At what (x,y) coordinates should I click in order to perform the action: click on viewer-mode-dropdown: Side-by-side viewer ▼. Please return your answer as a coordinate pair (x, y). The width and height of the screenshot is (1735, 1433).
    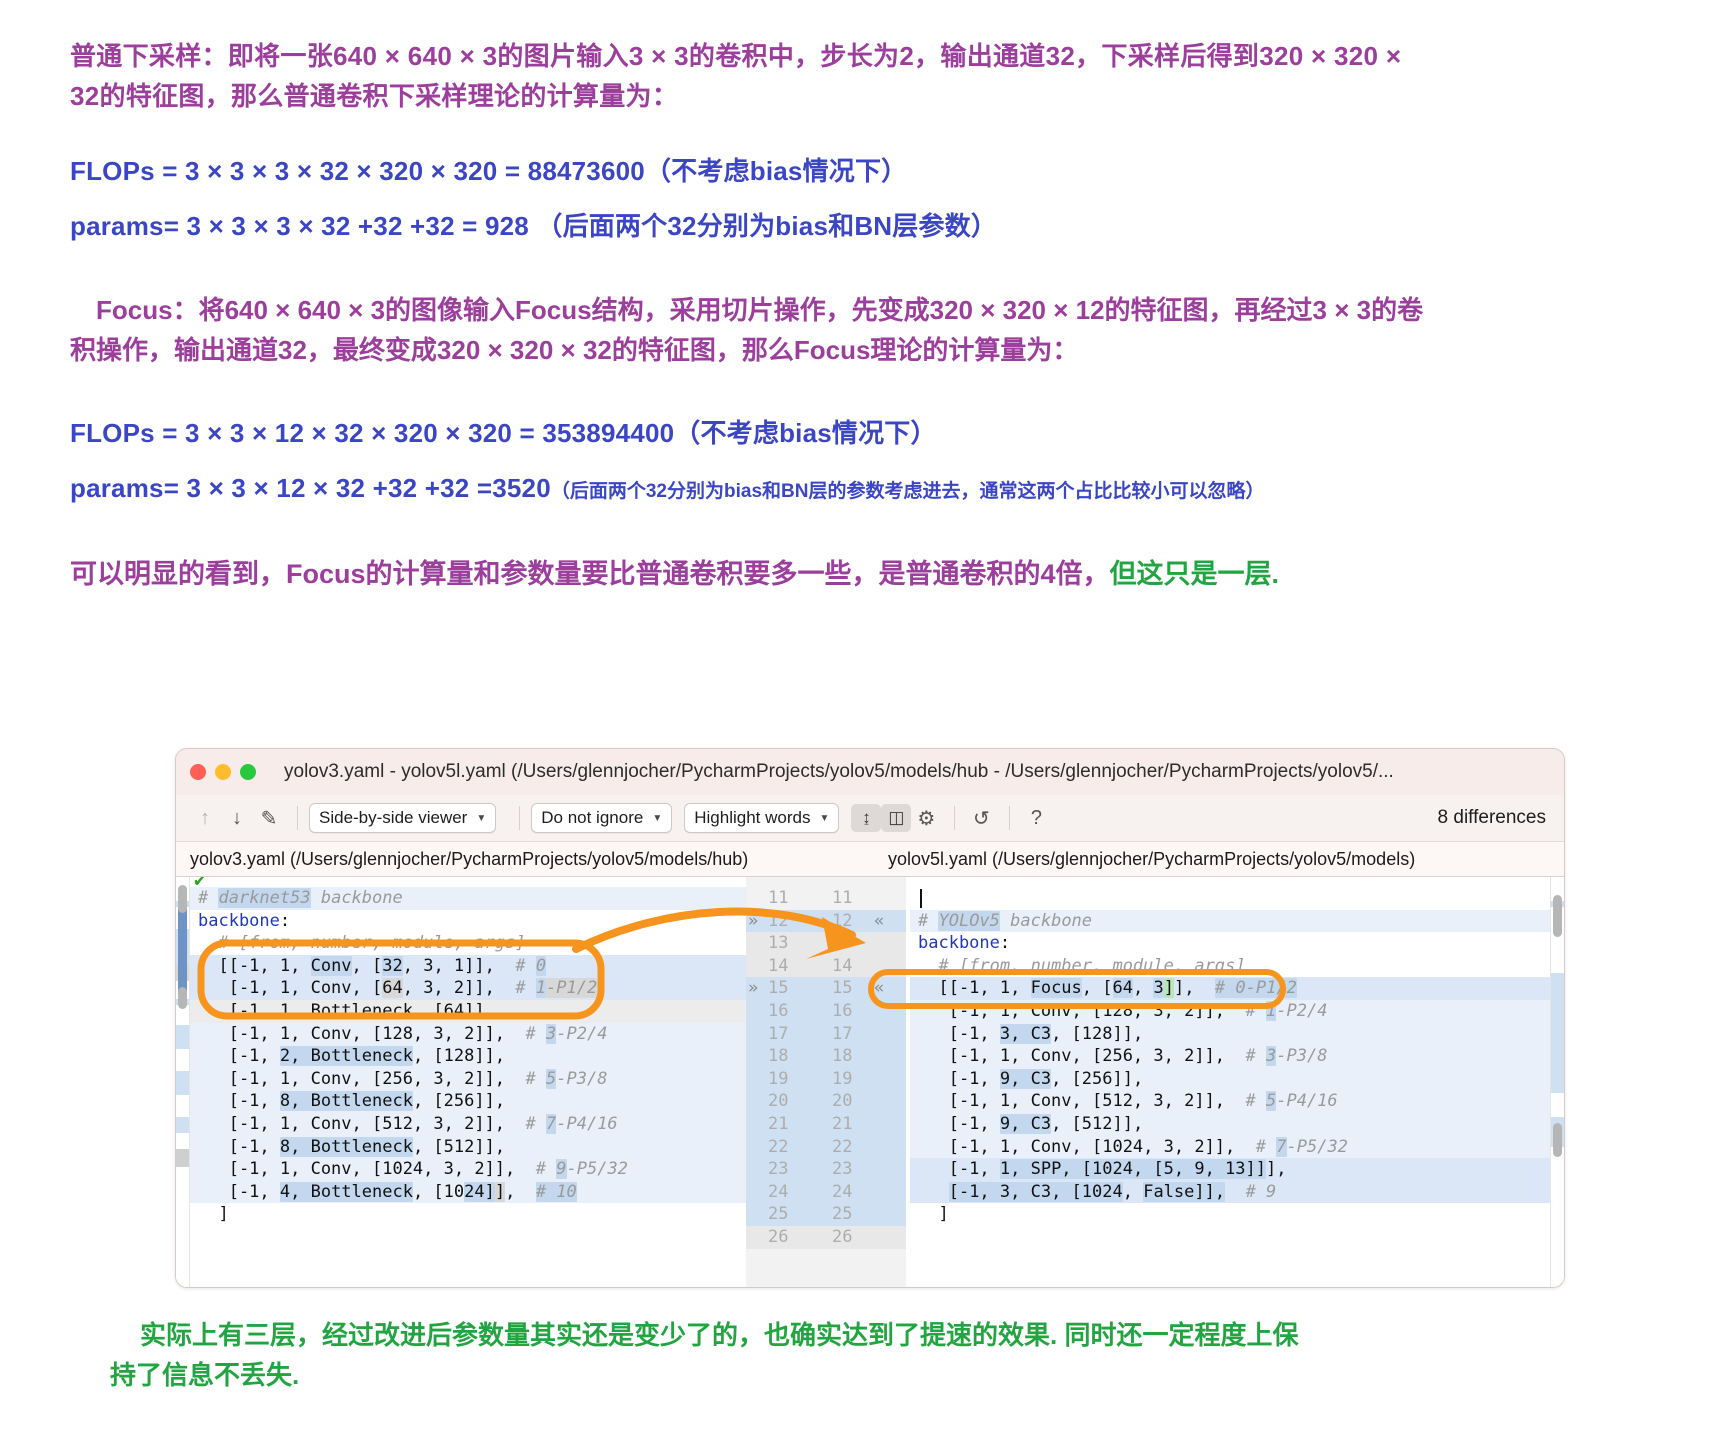
    Looking at the image, I should click on (403, 818).